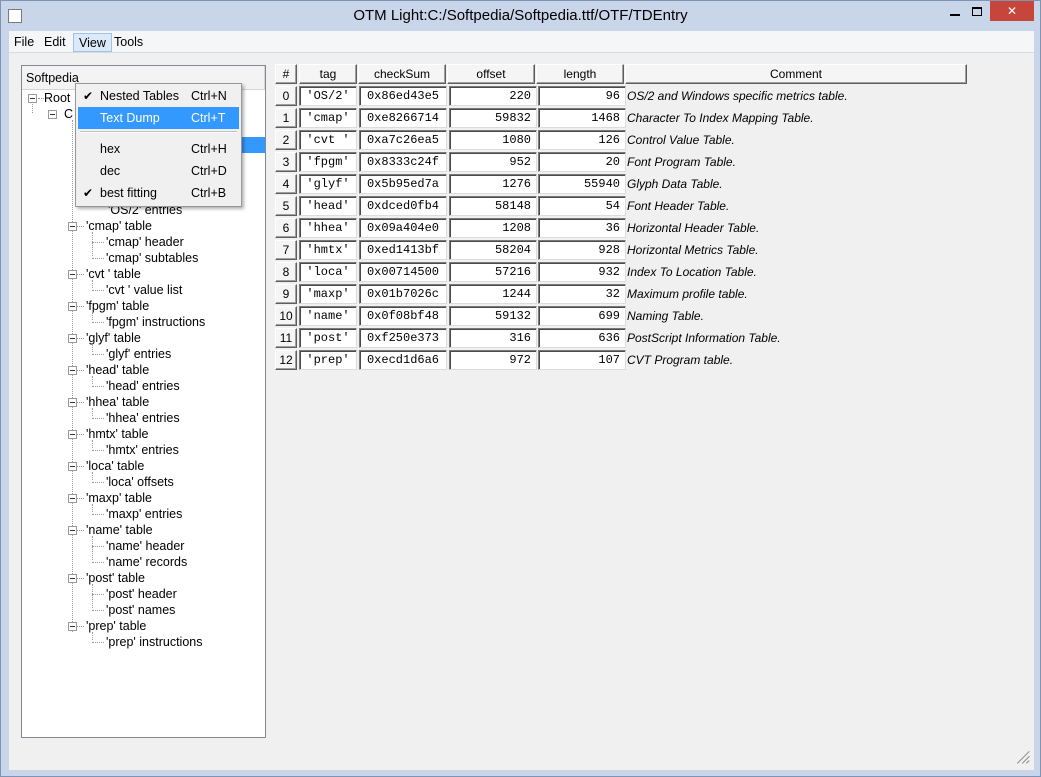 Image resolution: width=1041 pixels, height=777 pixels. What do you see at coordinates (328, 162) in the screenshot?
I see `cell-tag: 'fpgm'` at bounding box center [328, 162].